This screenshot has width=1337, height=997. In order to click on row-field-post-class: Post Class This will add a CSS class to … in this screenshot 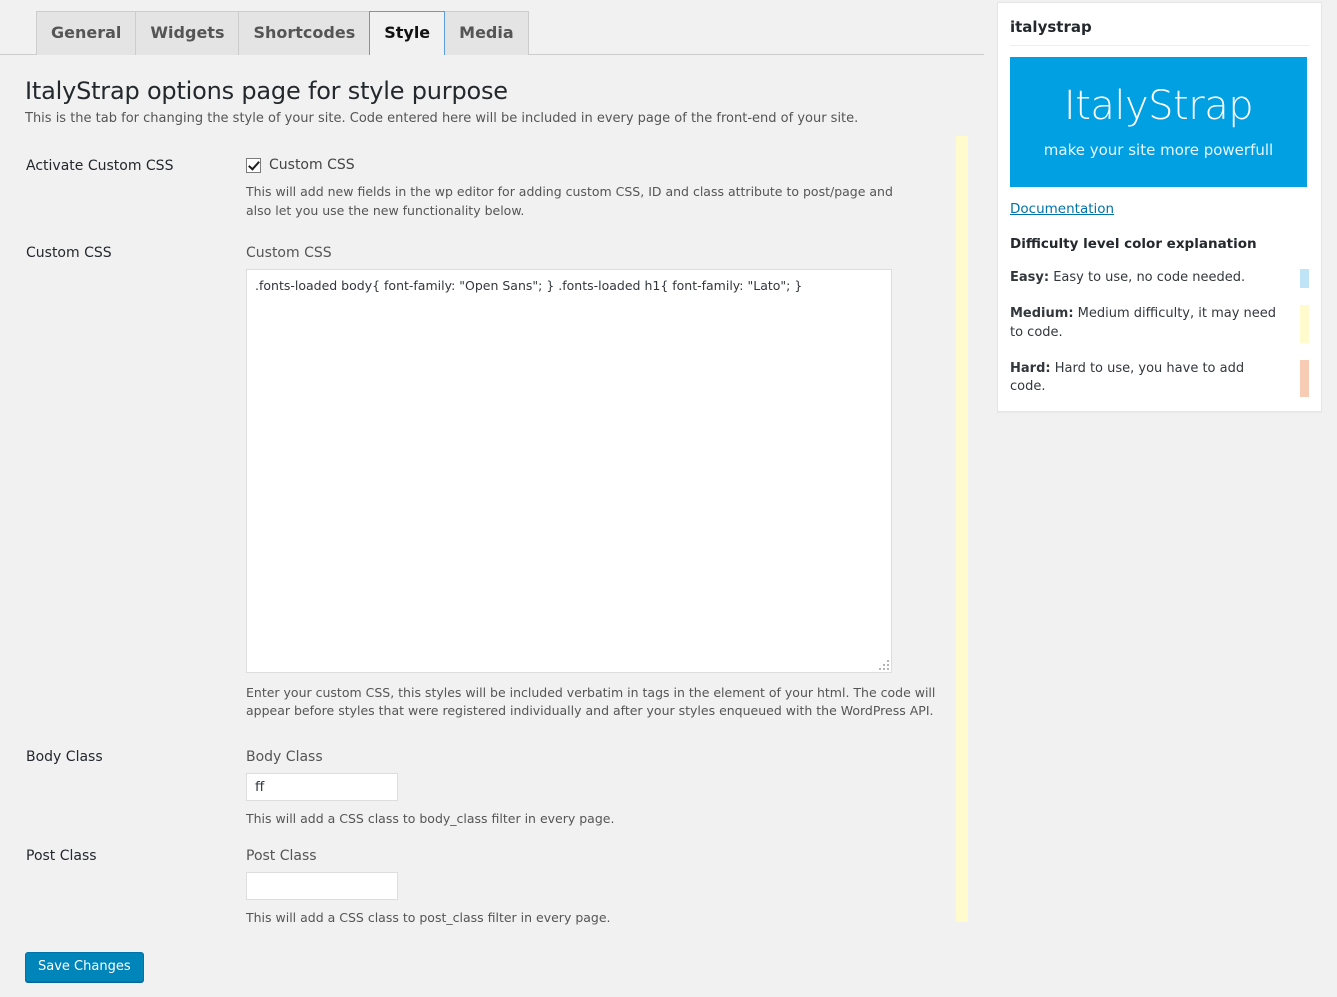, I will do `click(596, 887)`.